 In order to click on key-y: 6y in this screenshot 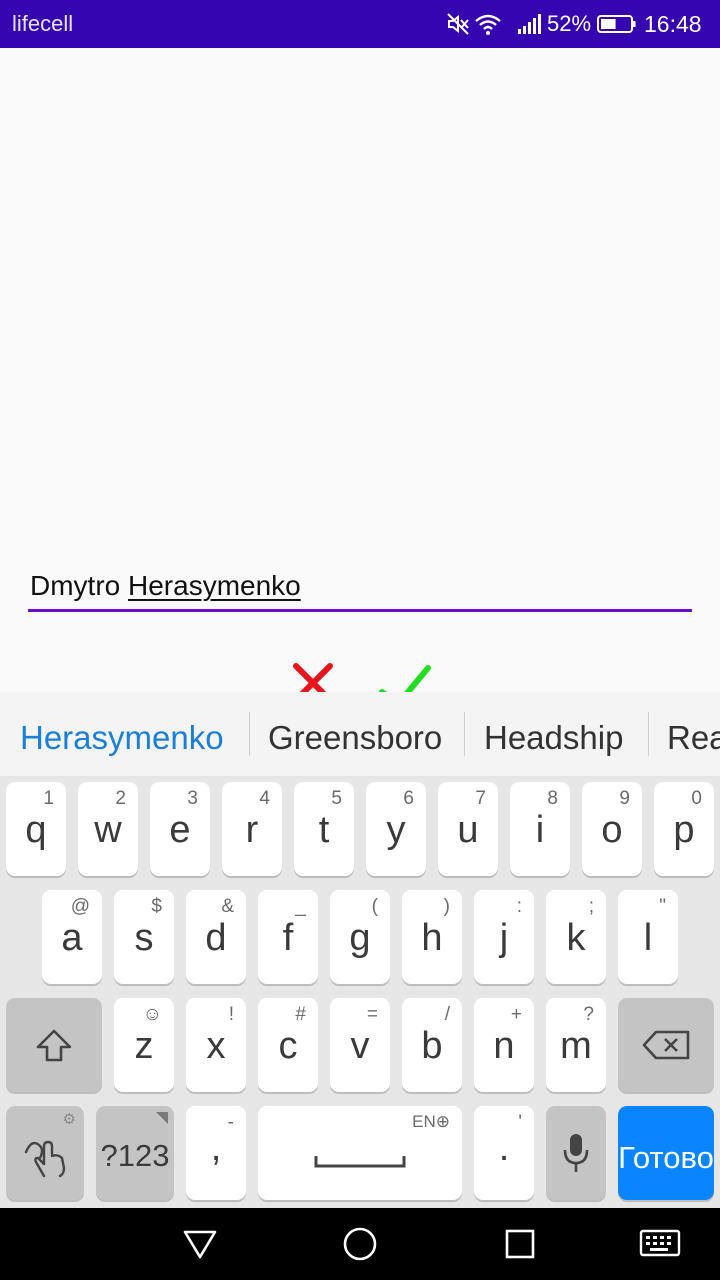, I will do `click(396, 829)`.